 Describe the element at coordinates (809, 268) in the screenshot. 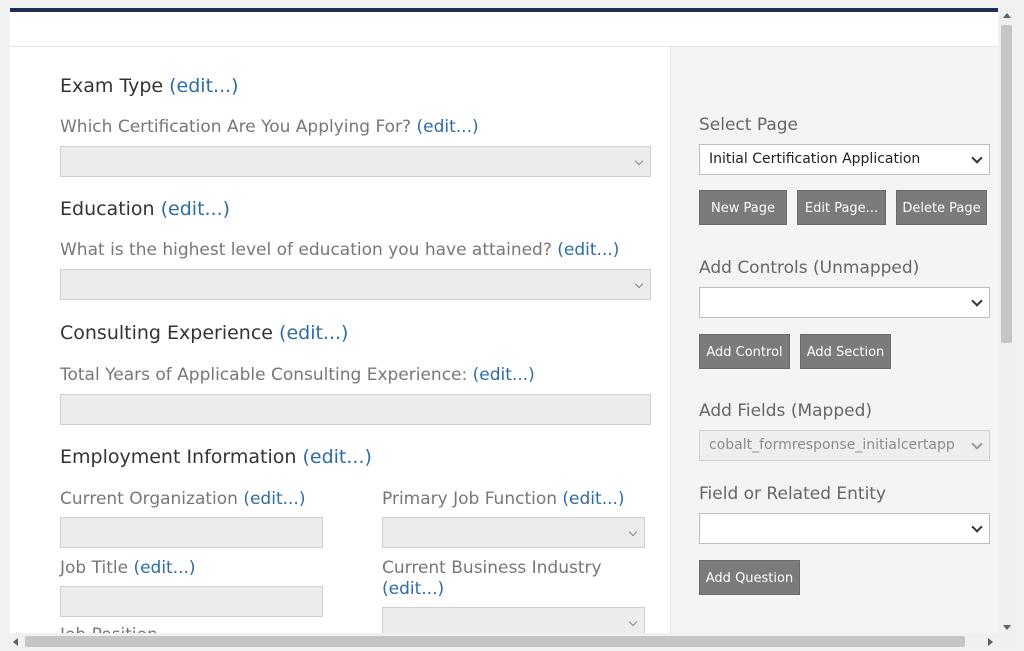

I see `add-controls-label: Add Controls (Unmapped)` at that location.